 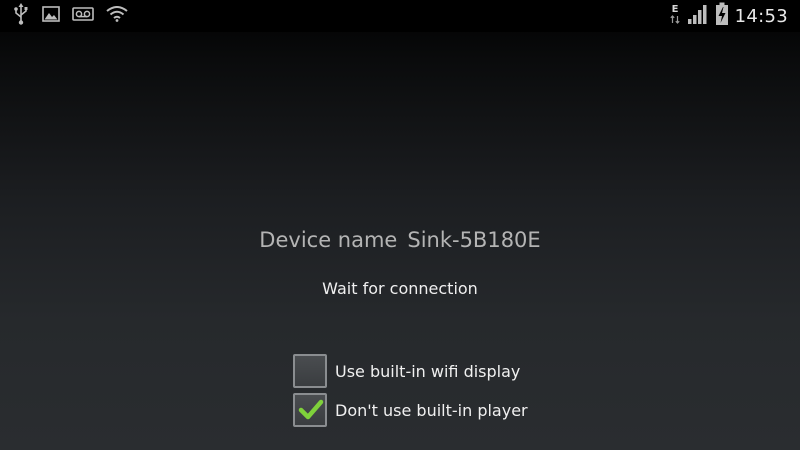 I want to click on checkmark-icon, so click(x=311, y=409).